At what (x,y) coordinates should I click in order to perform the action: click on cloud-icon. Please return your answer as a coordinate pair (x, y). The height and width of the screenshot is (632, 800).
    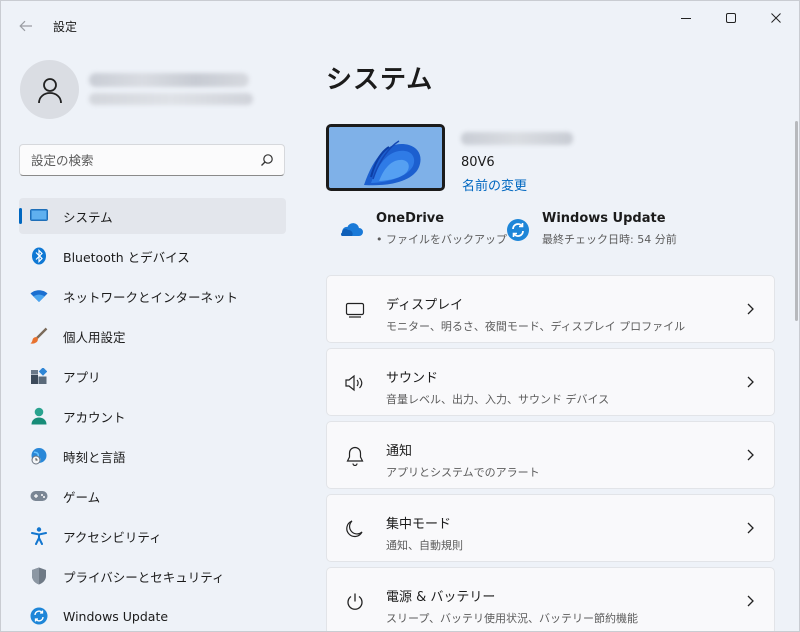
    Looking at the image, I should click on (351, 229).